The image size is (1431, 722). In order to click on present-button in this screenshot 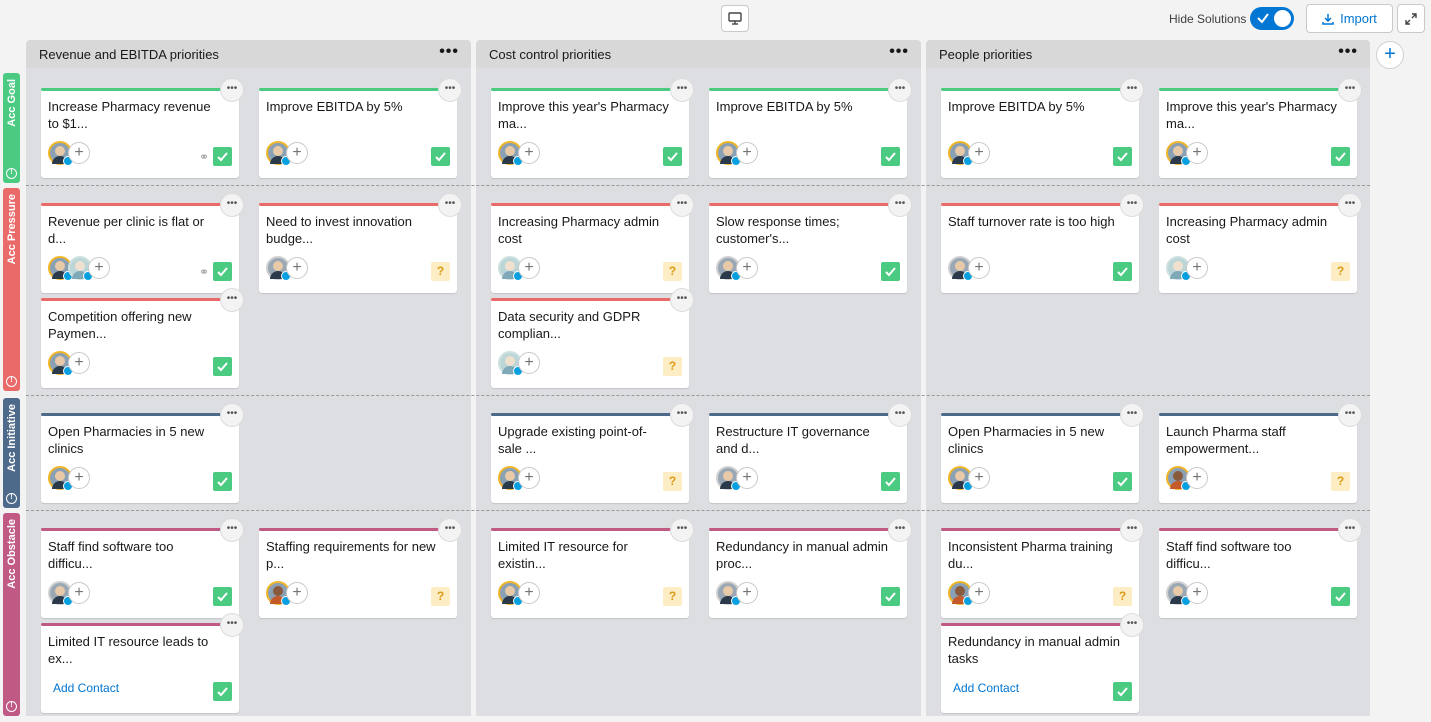, I will do `click(735, 18)`.